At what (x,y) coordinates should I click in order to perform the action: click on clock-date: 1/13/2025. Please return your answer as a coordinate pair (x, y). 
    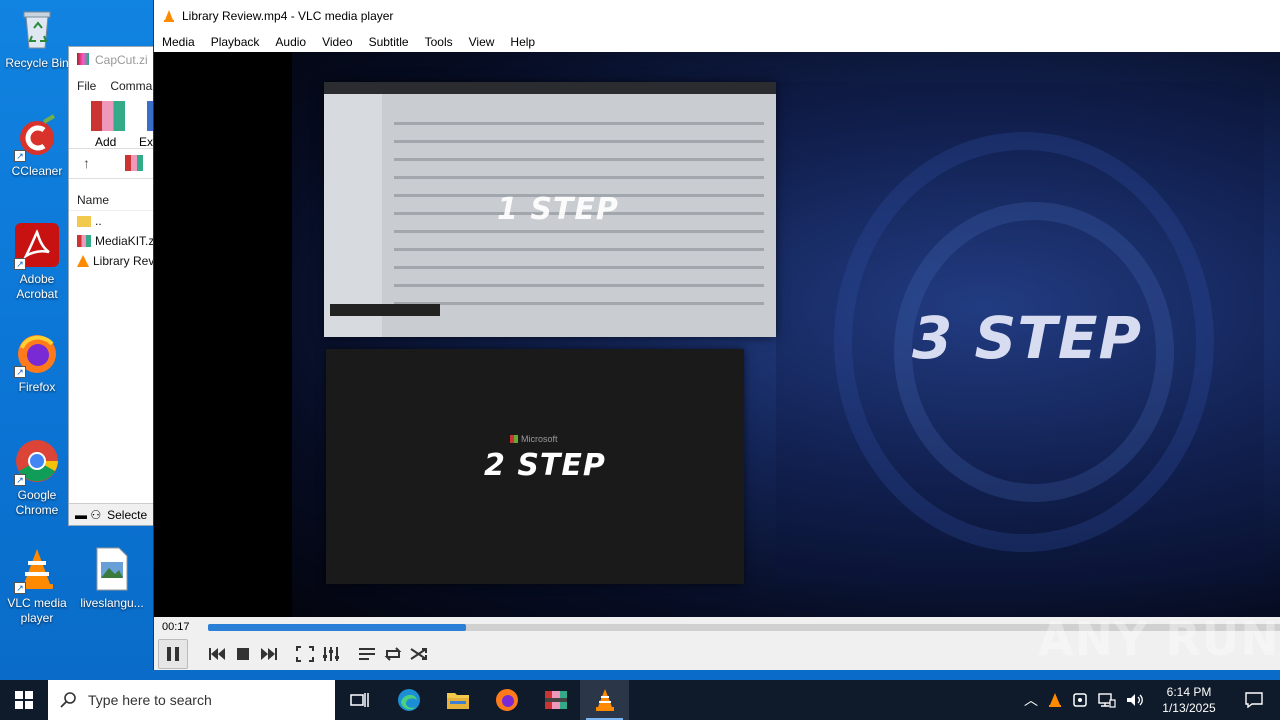
    Looking at the image, I should click on (1189, 708).